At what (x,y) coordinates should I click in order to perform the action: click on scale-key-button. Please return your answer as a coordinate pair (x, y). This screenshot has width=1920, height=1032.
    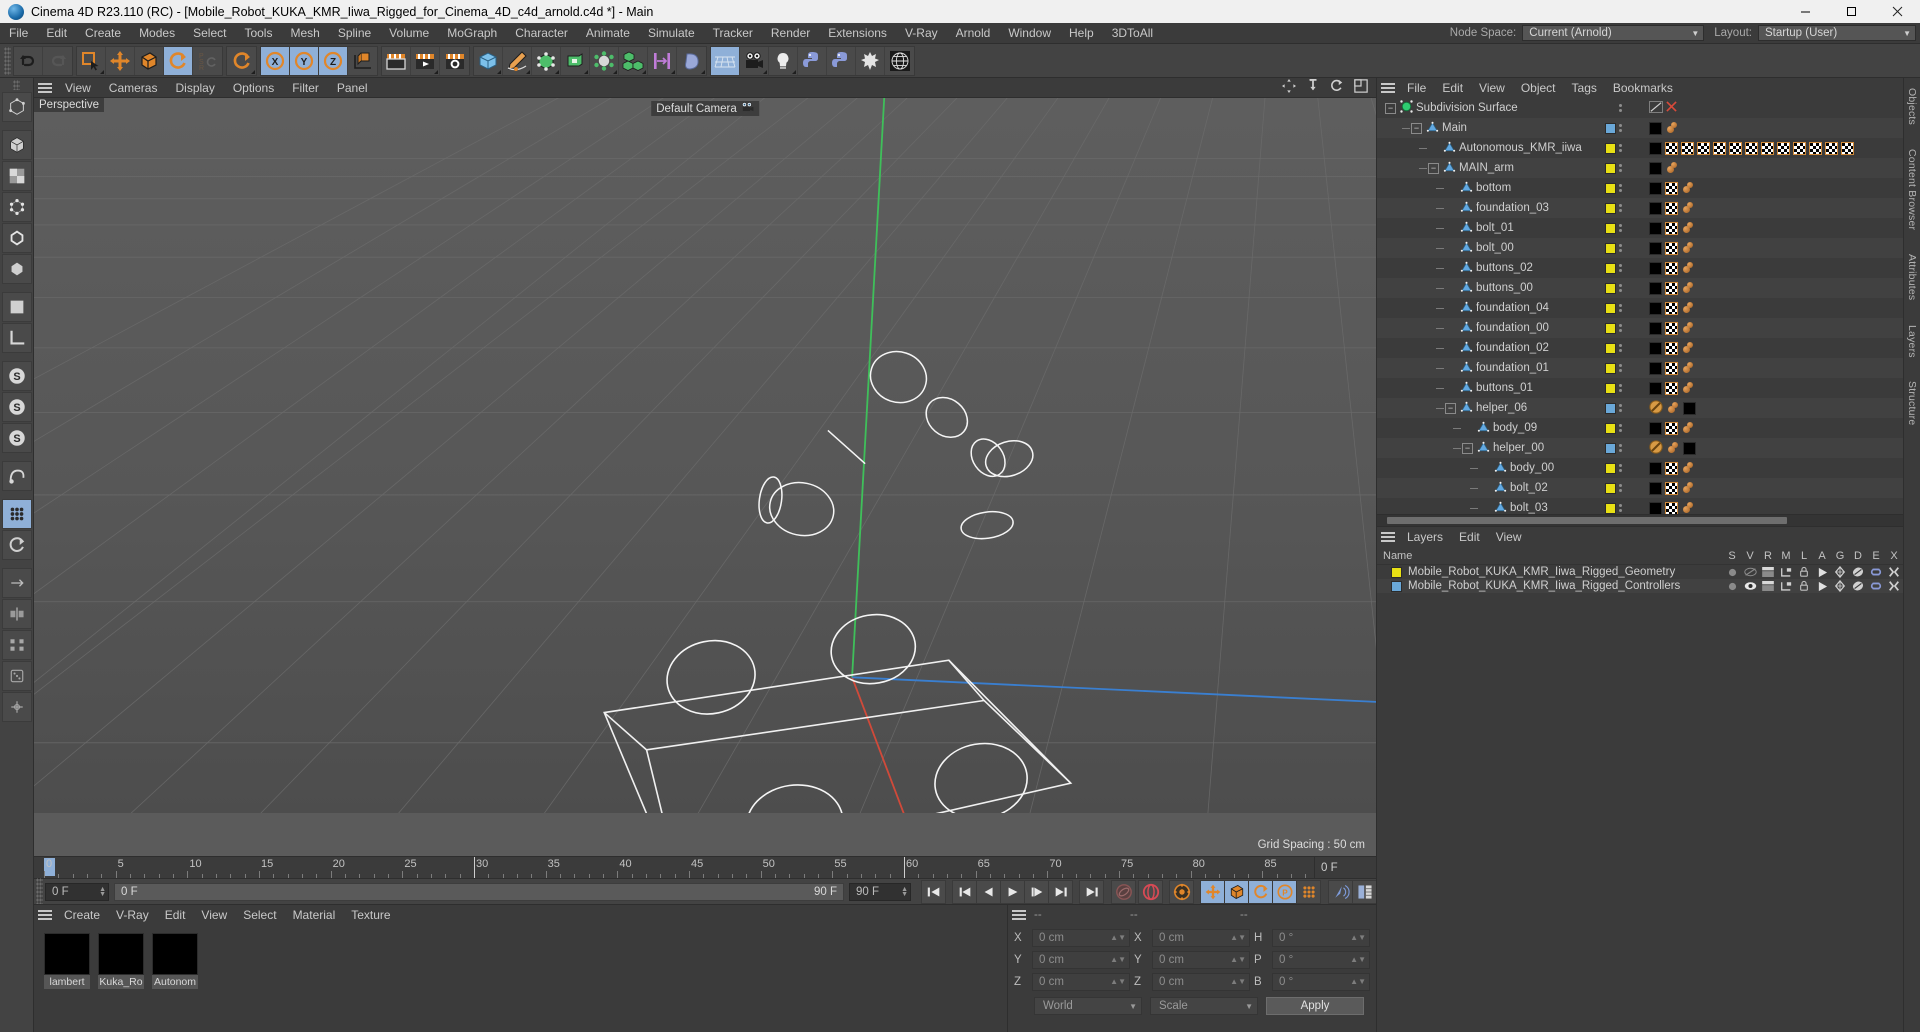
    Looking at the image, I should click on (1236, 891).